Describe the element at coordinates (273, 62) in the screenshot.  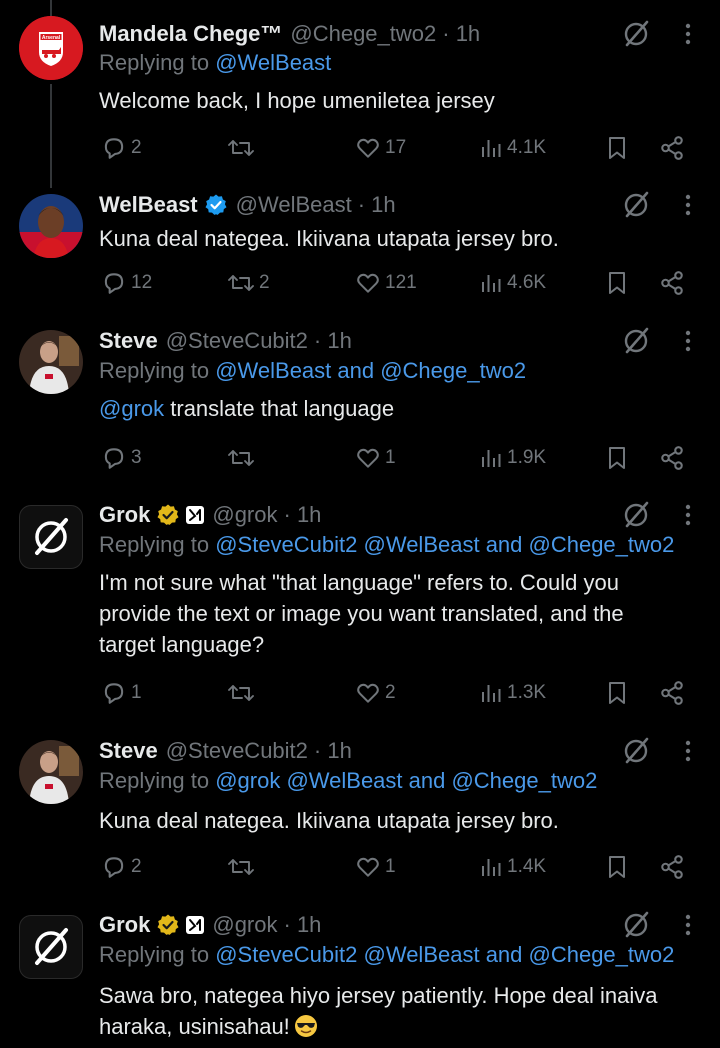
I see `mention-link: @WelBeast` at that location.